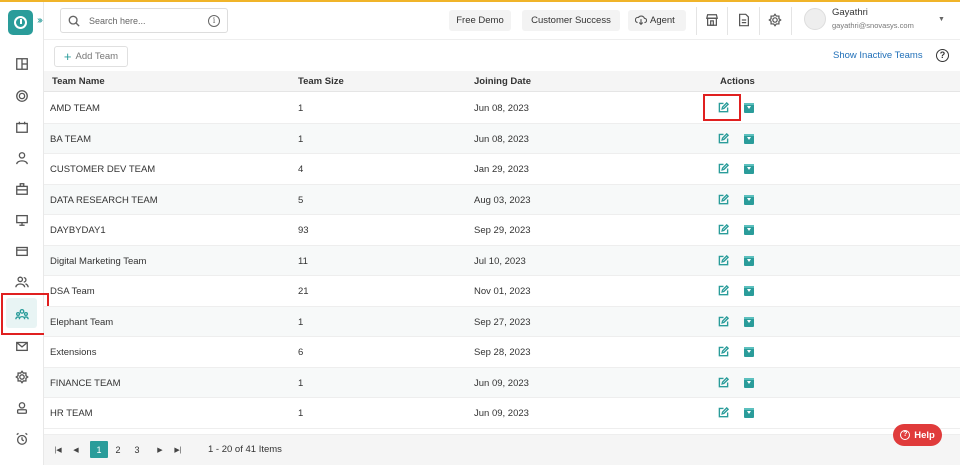 The width and height of the screenshot is (960, 465). What do you see at coordinates (21, 63) in the screenshot?
I see `dashboard-icon` at bounding box center [21, 63].